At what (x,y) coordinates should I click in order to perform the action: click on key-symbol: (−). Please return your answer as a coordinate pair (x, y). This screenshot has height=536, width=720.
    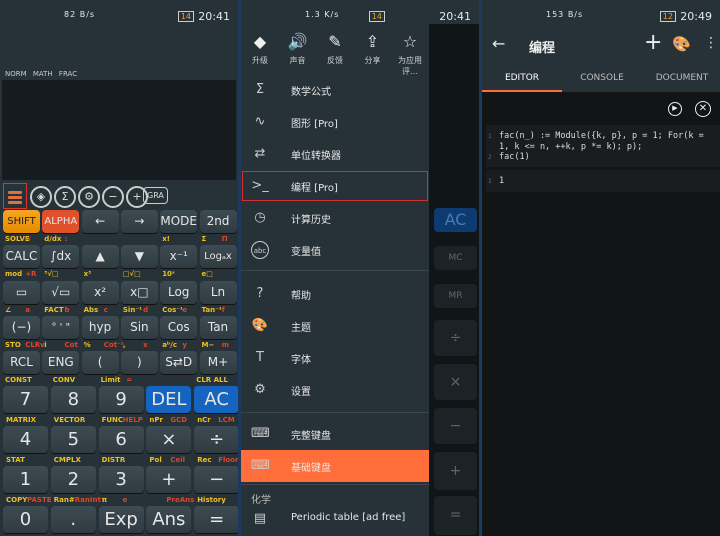
    Looking at the image, I should click on (21, 327).